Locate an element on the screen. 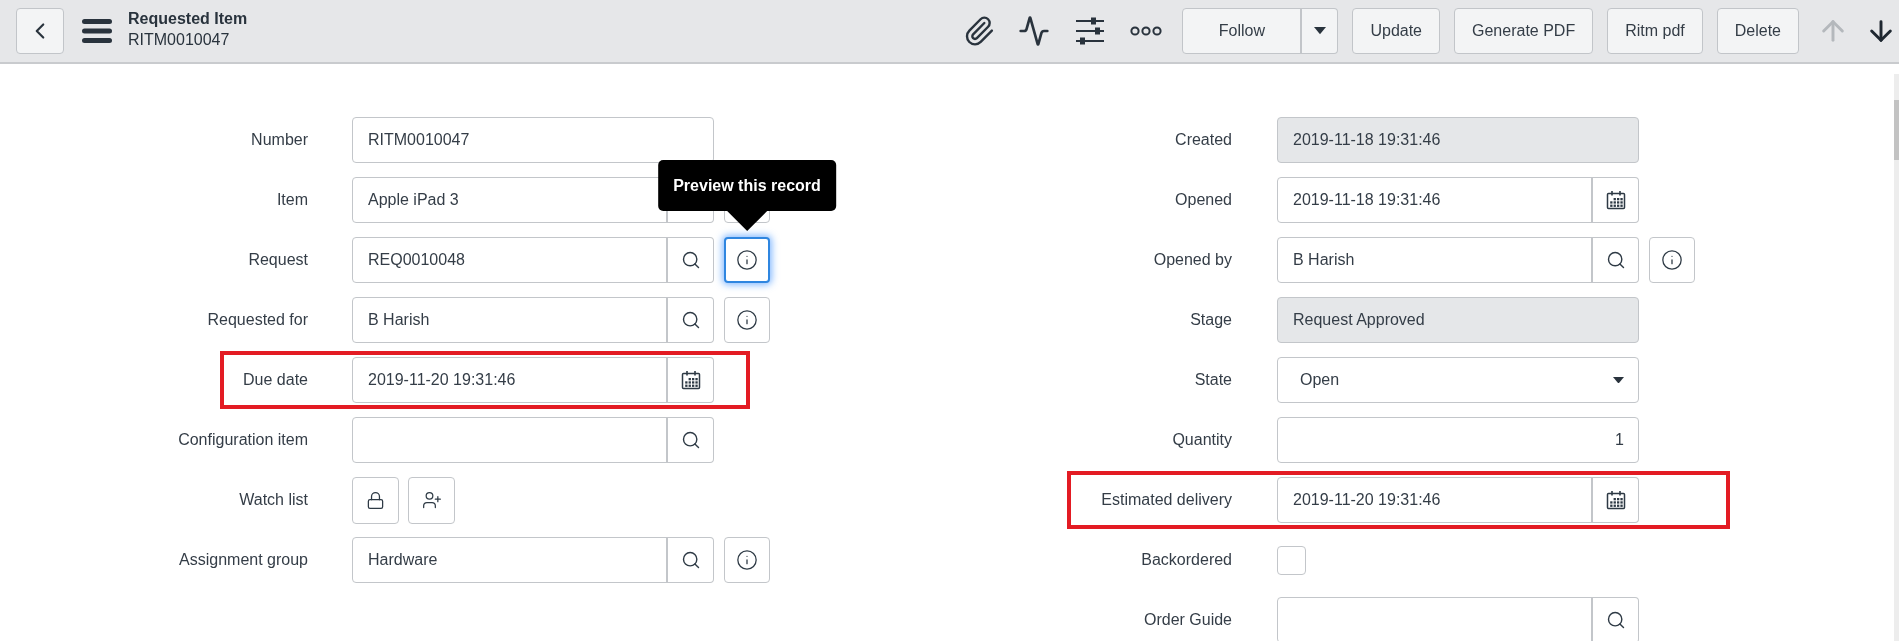 The width and height of the screenshot is (1899, 641). activity-icon is located at coordinates (1034, 31).